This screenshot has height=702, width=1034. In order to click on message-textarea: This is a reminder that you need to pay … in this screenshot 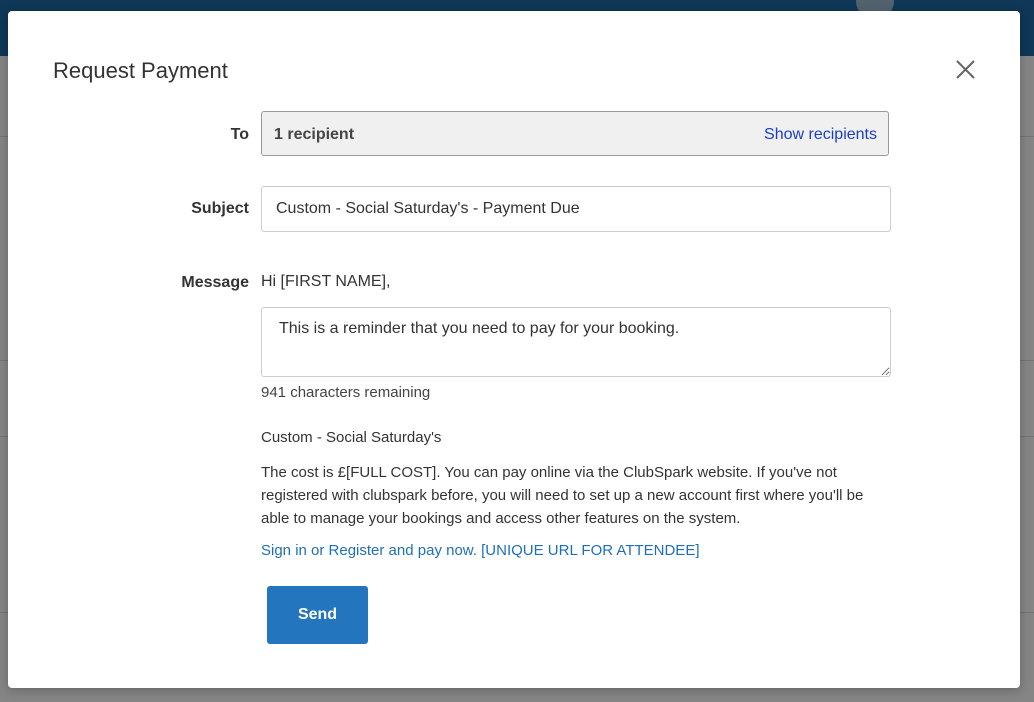, I will do `click(576, 342)`.